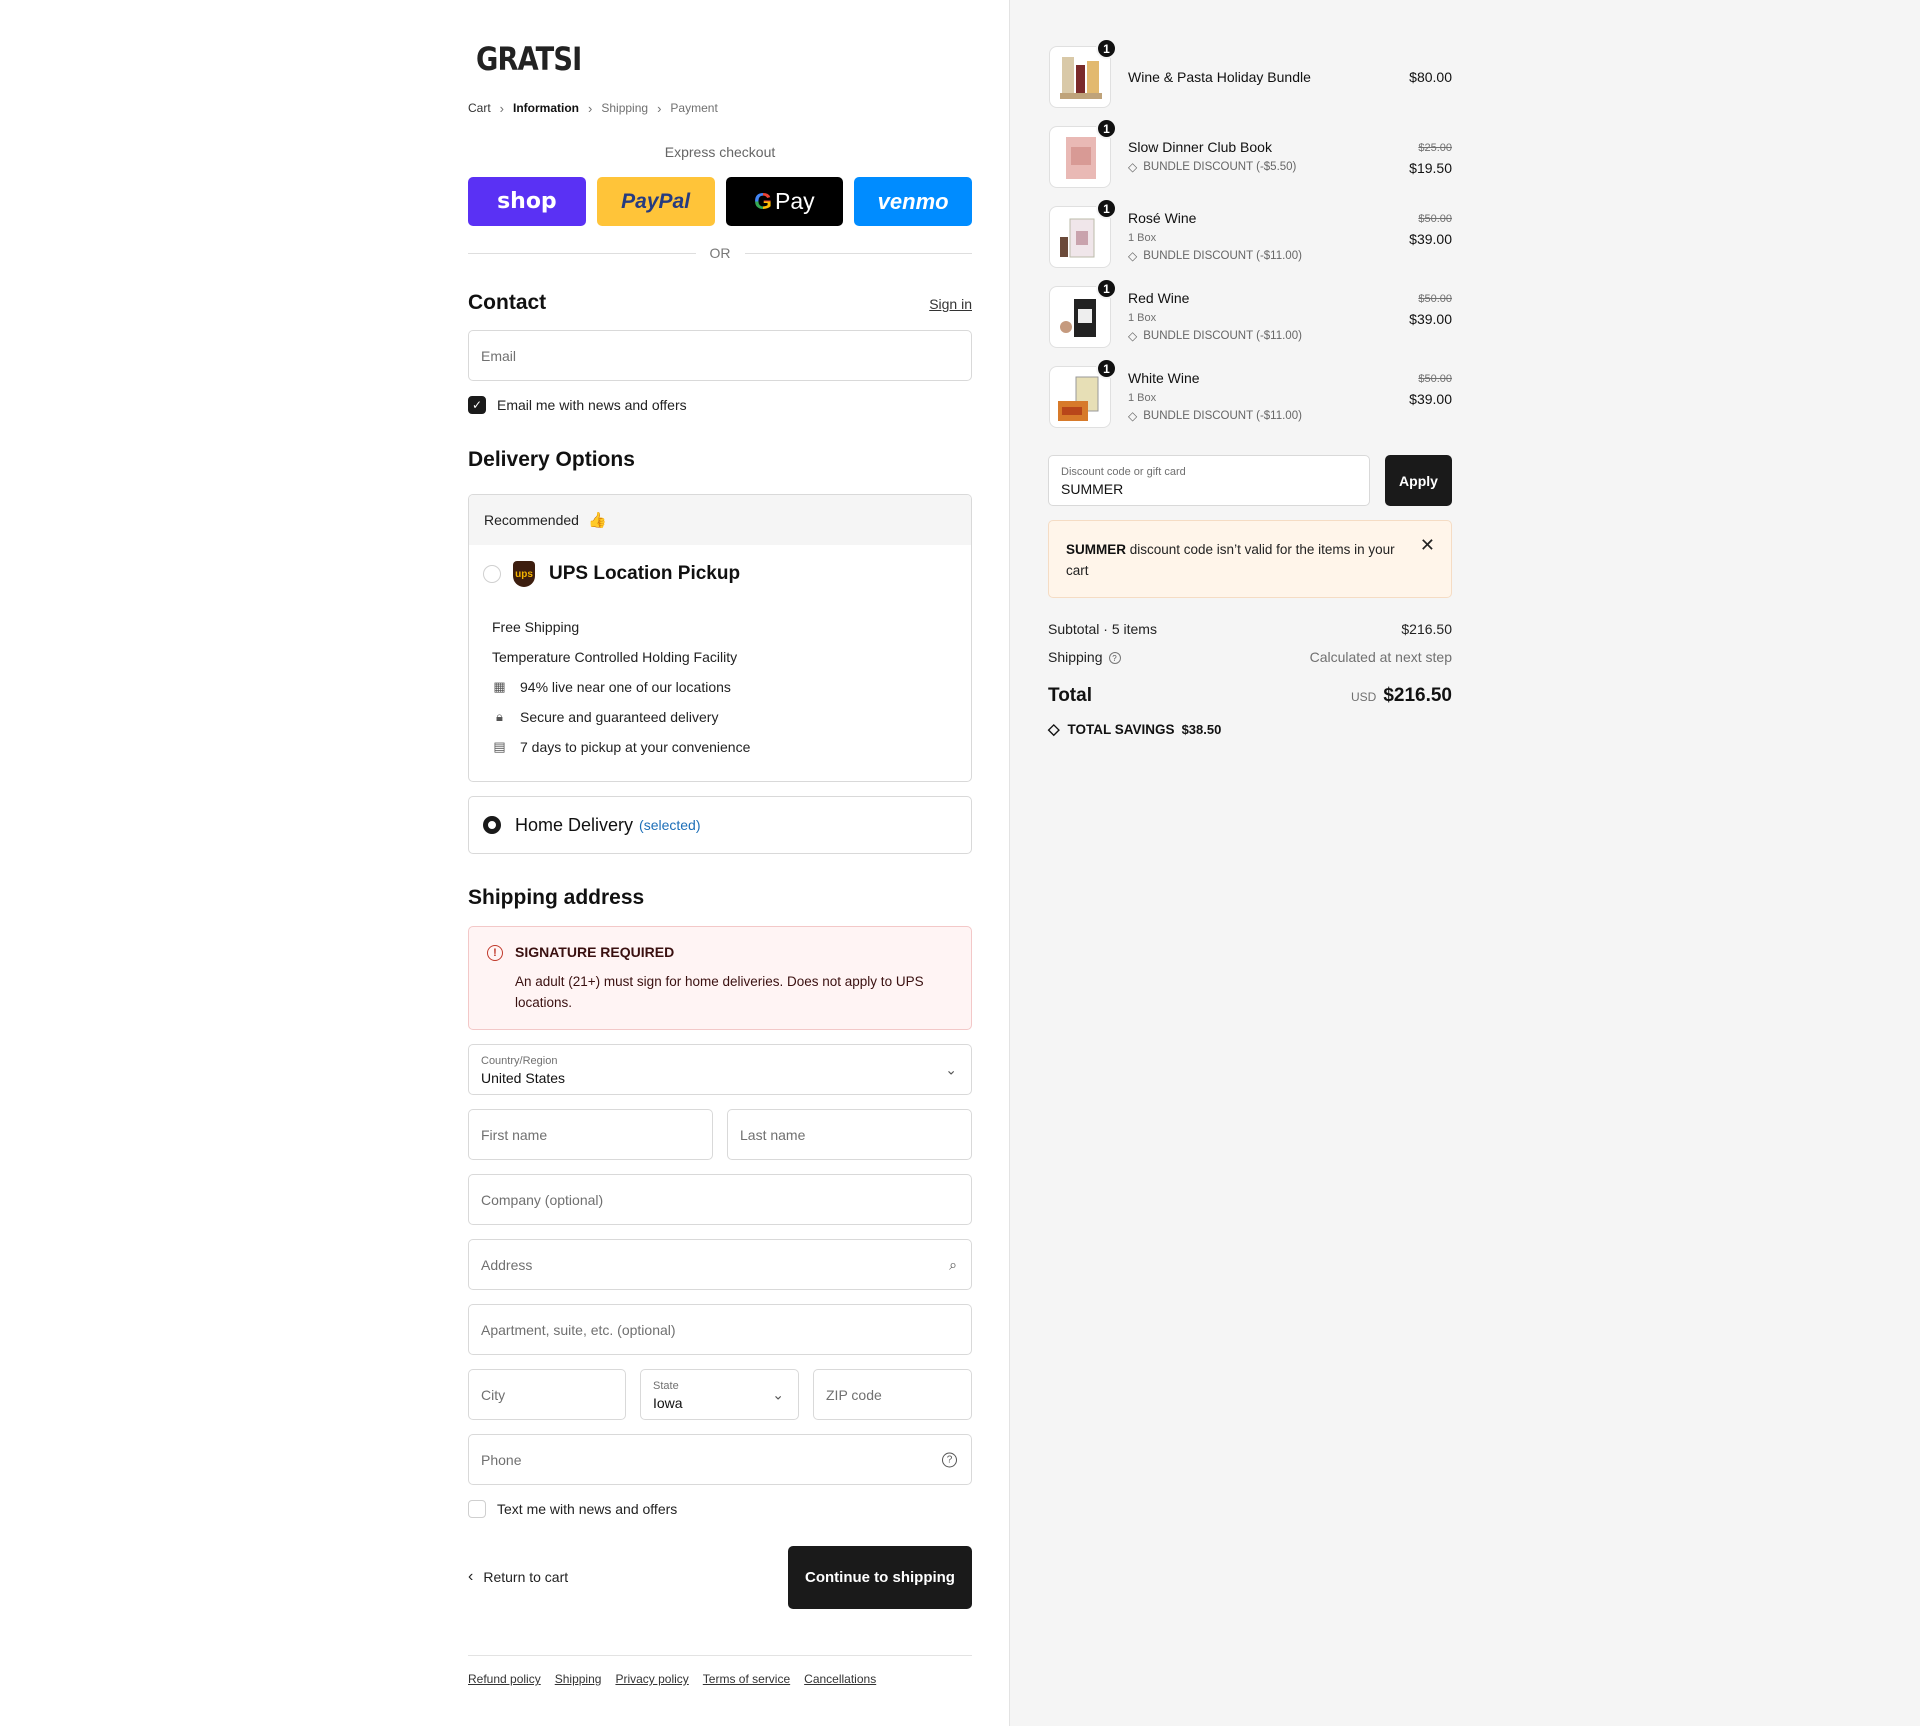 The image size is (1920, 1726). What do you see at coordinates (880, 1577) in the screenshot?
I see `continue-to-shipping-button: Continue to shipping` at bounding box center [880, 1577].